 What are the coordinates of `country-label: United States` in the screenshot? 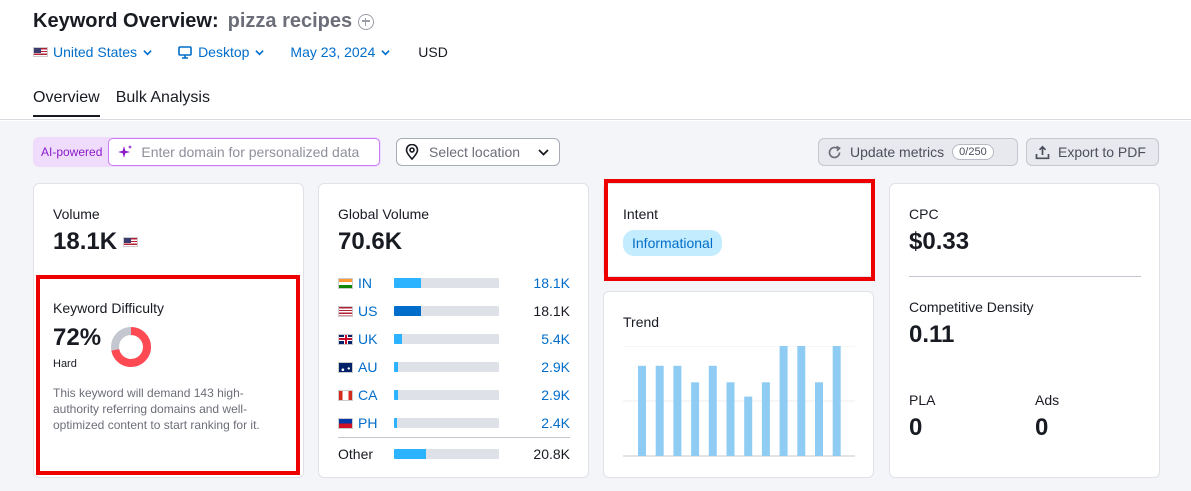 It's located at (95, 52).